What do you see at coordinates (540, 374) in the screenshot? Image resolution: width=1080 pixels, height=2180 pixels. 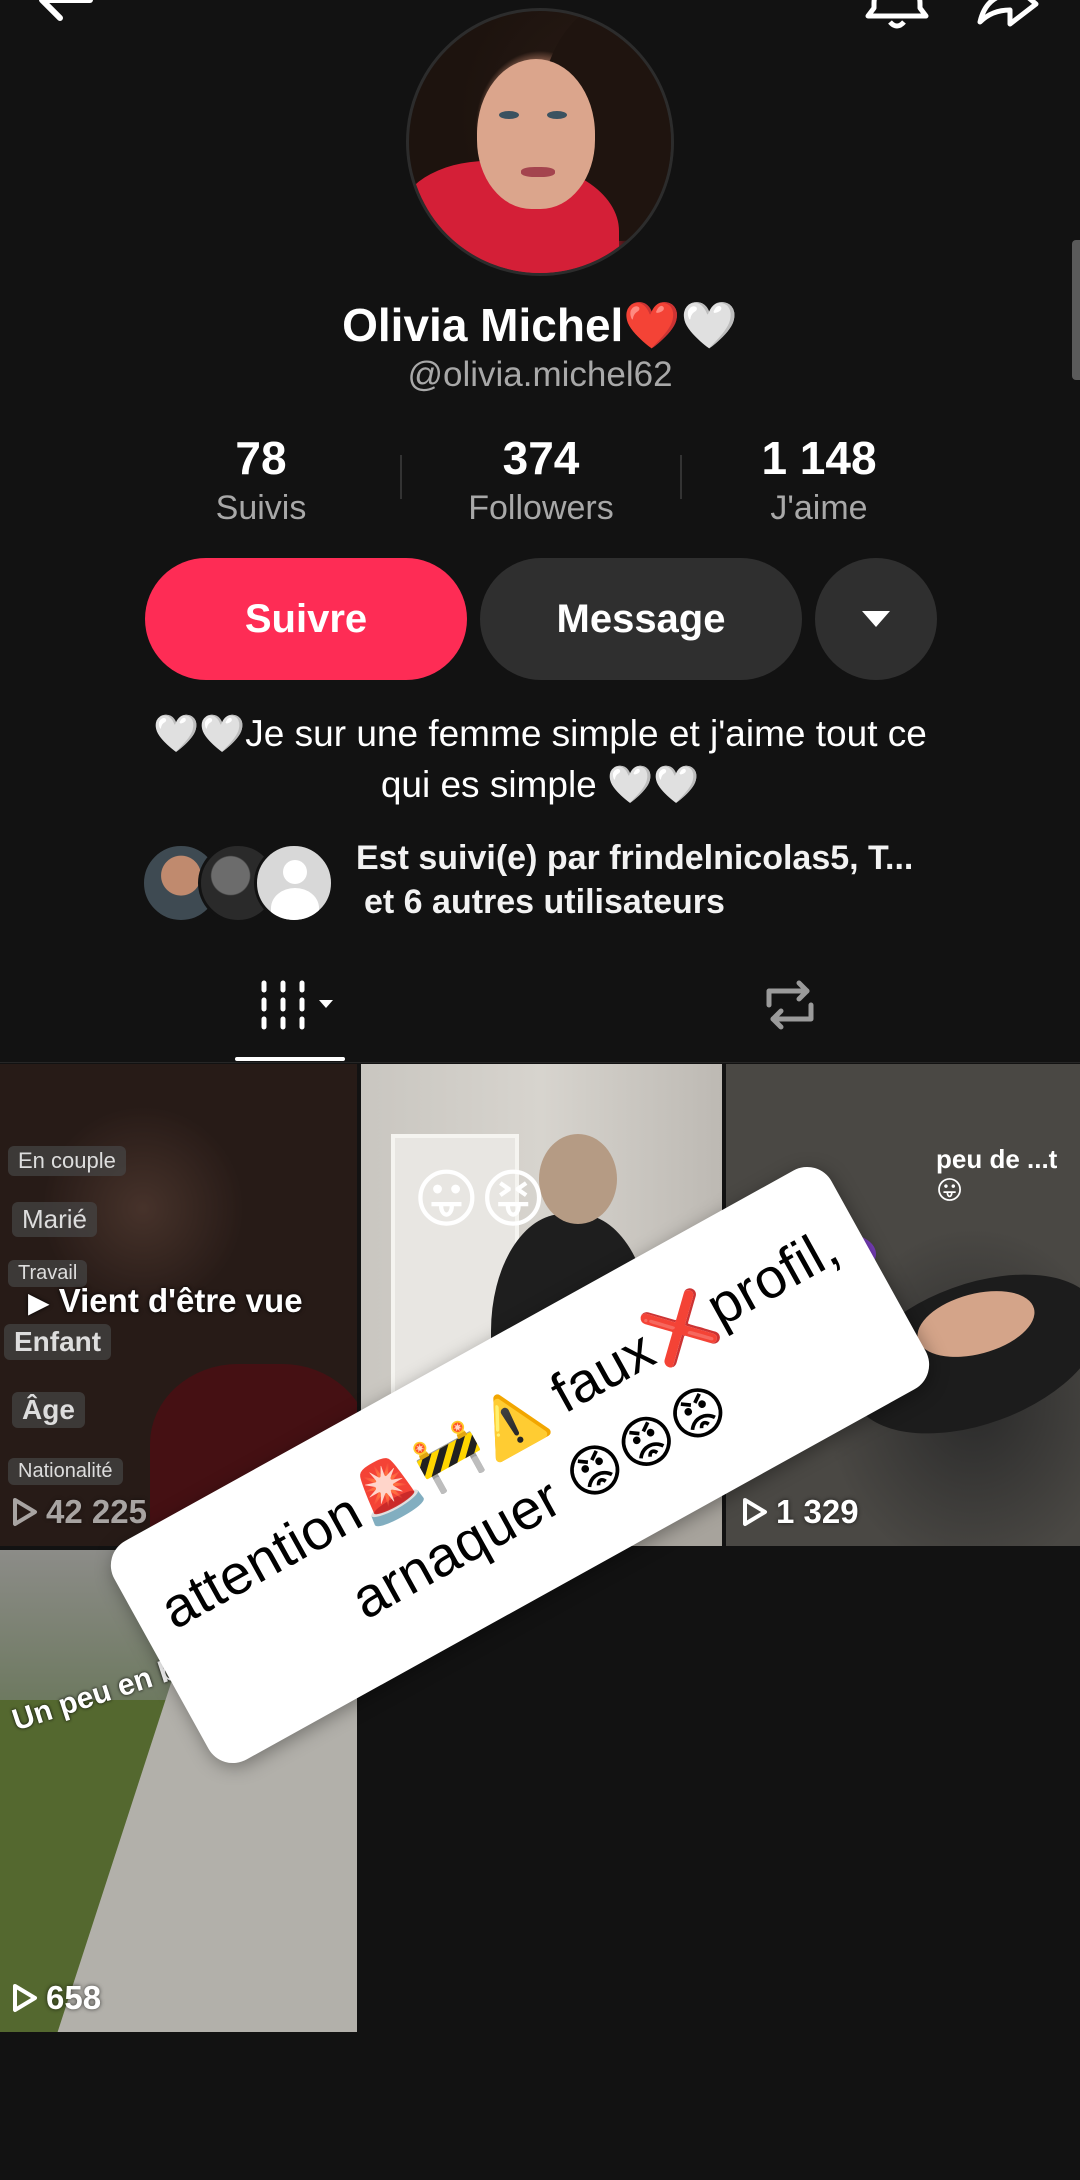 I see `profile-handle: @olivia.michel62` at bounding box center [540, 374].